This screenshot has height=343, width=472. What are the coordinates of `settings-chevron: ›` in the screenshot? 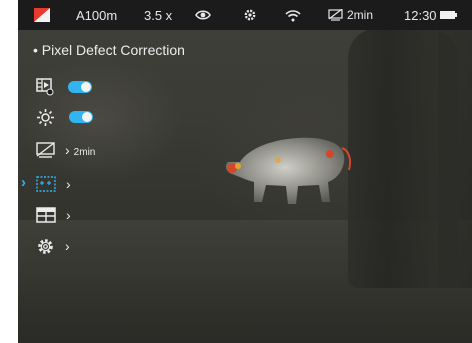 It's located at (67, 246).